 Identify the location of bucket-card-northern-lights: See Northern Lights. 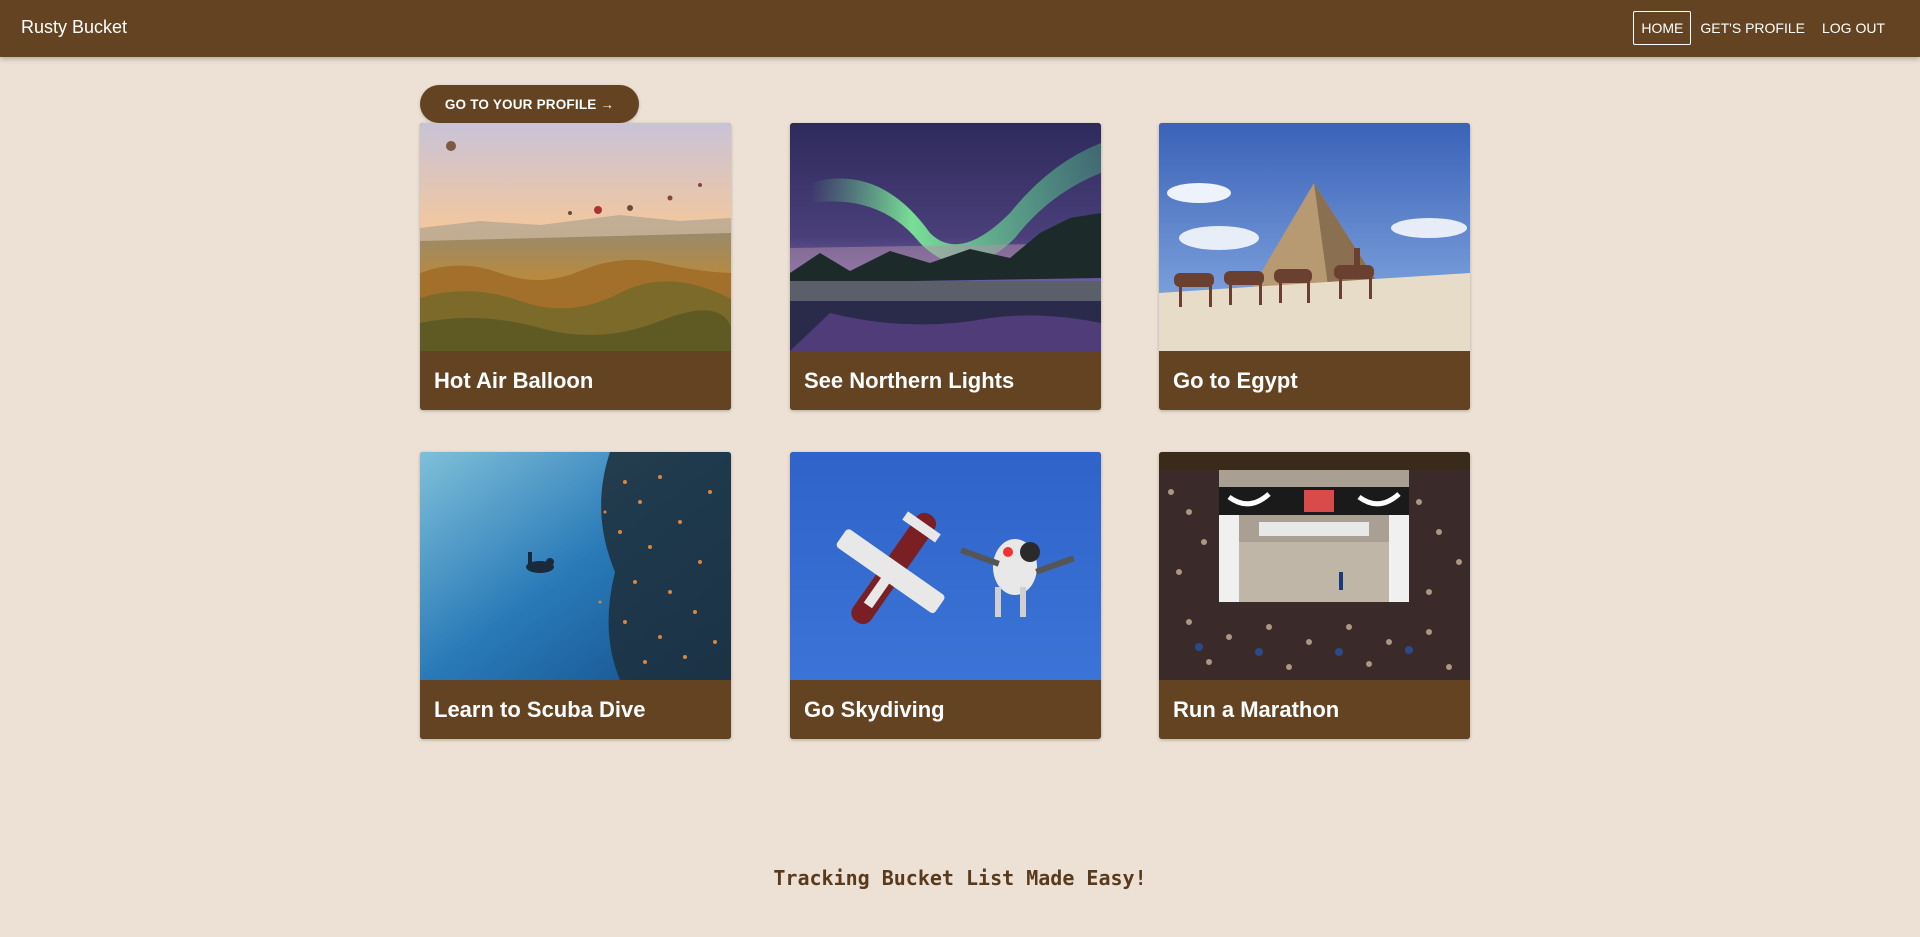
(945, 266).